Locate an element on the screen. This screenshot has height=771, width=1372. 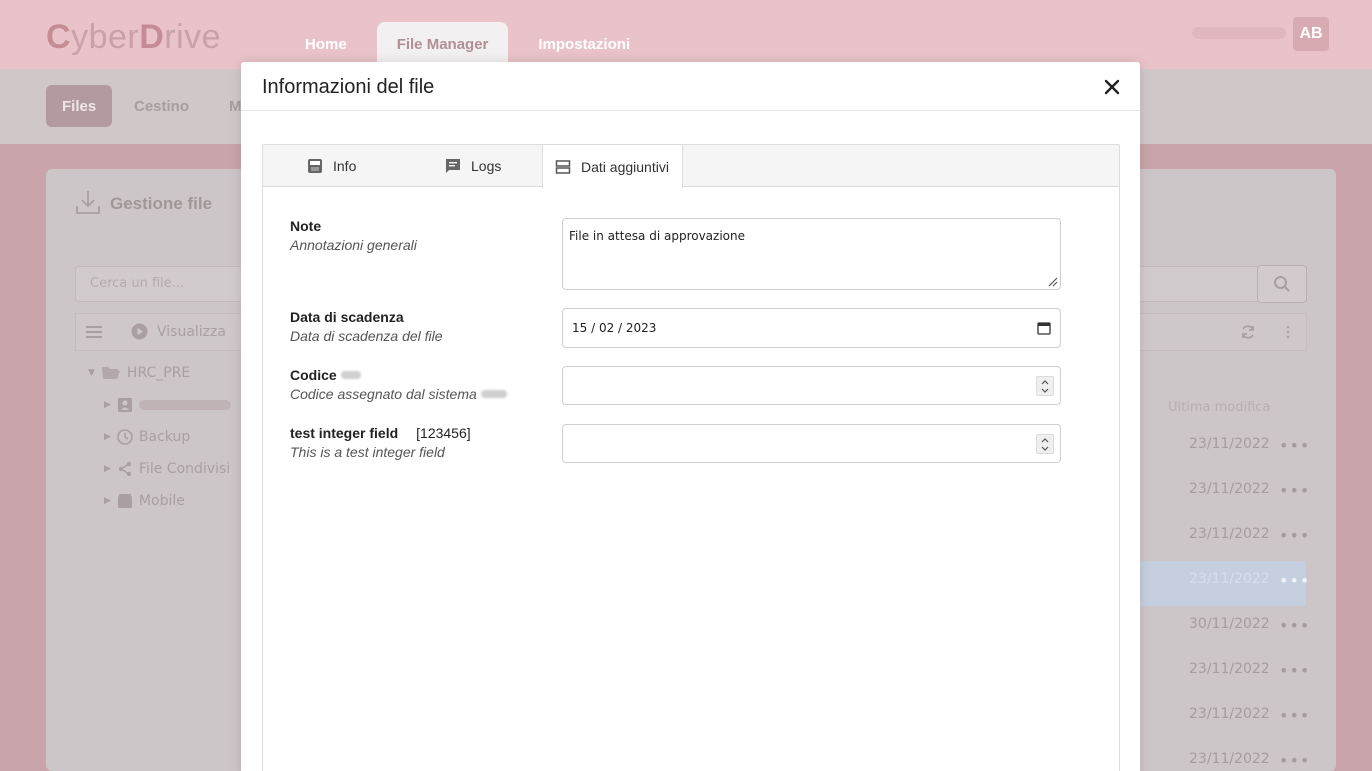
code-label: Codice is located at coordinates (325, 375).